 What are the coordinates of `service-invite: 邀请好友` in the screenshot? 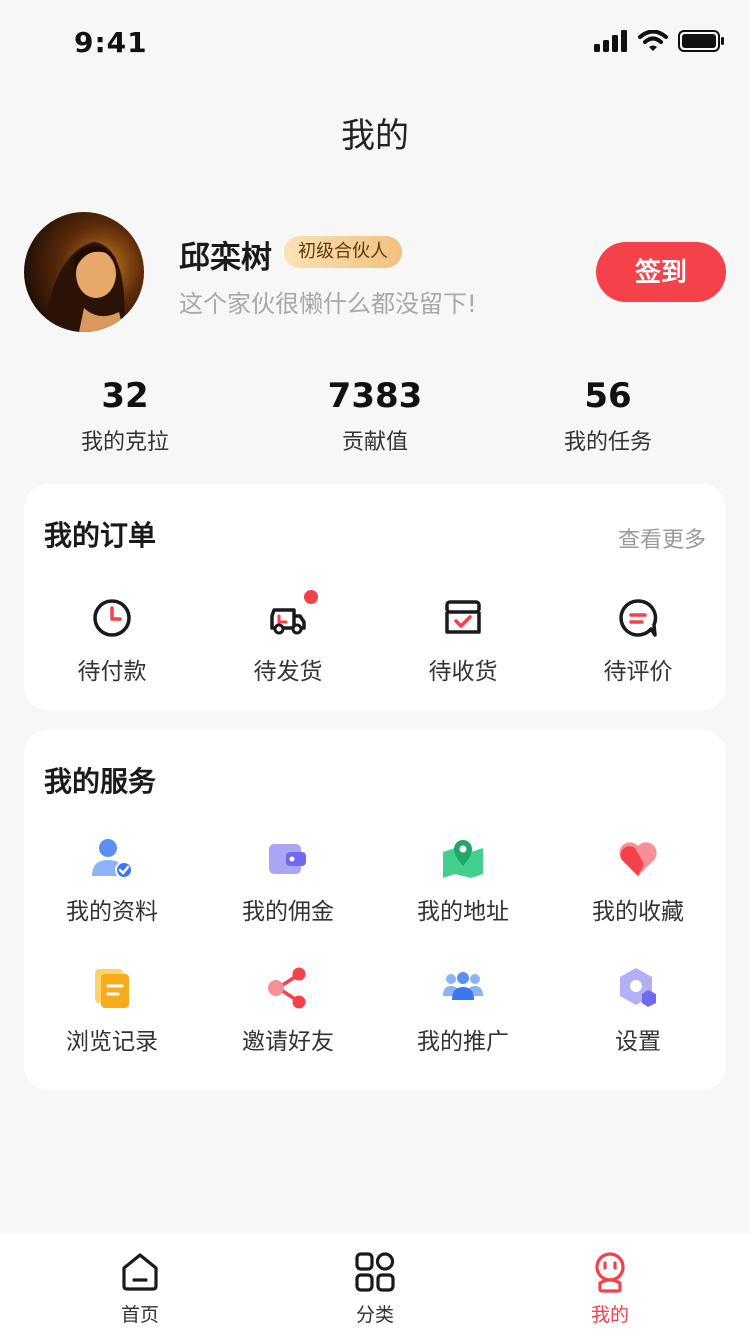 It's located at (288, 1010).